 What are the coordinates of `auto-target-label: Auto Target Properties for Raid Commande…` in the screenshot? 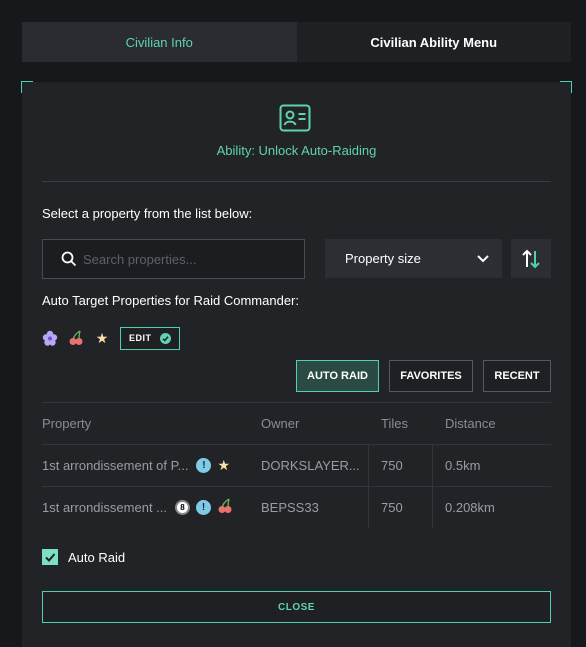 It's located at (170, 300).